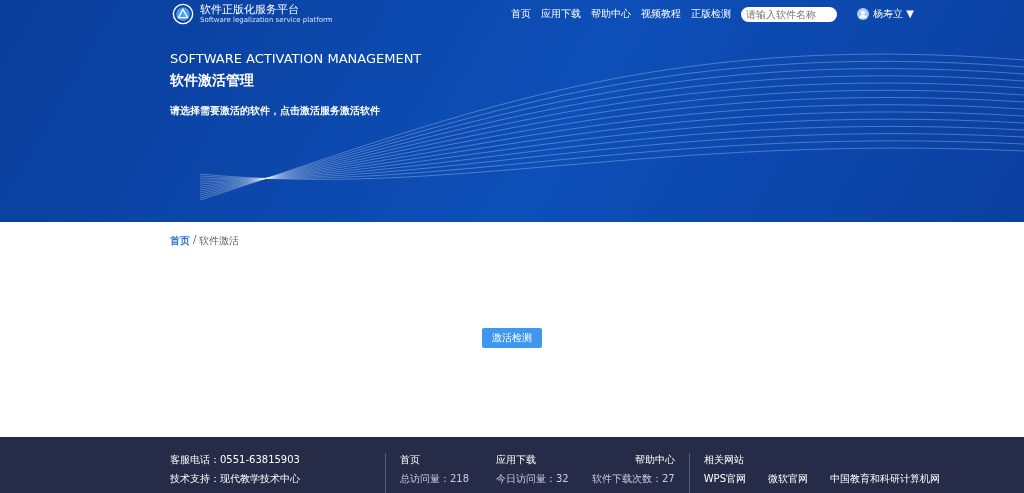 The image size is (1024, 493). Describe the element at coordinates (533, 479) in the screenshot. I see `stat-text: 今日访问量：32` at that location.